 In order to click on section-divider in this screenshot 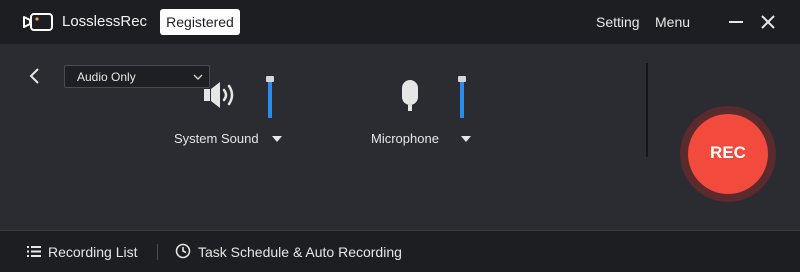, I will do `click(647, 110)`.